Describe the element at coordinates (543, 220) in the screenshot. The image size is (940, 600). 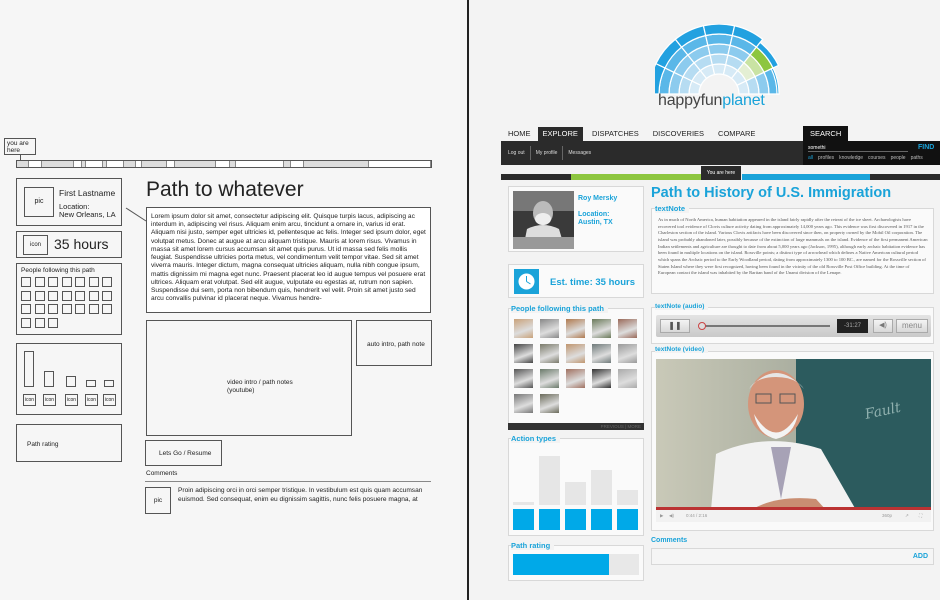
I see `profile-photo` at that location.